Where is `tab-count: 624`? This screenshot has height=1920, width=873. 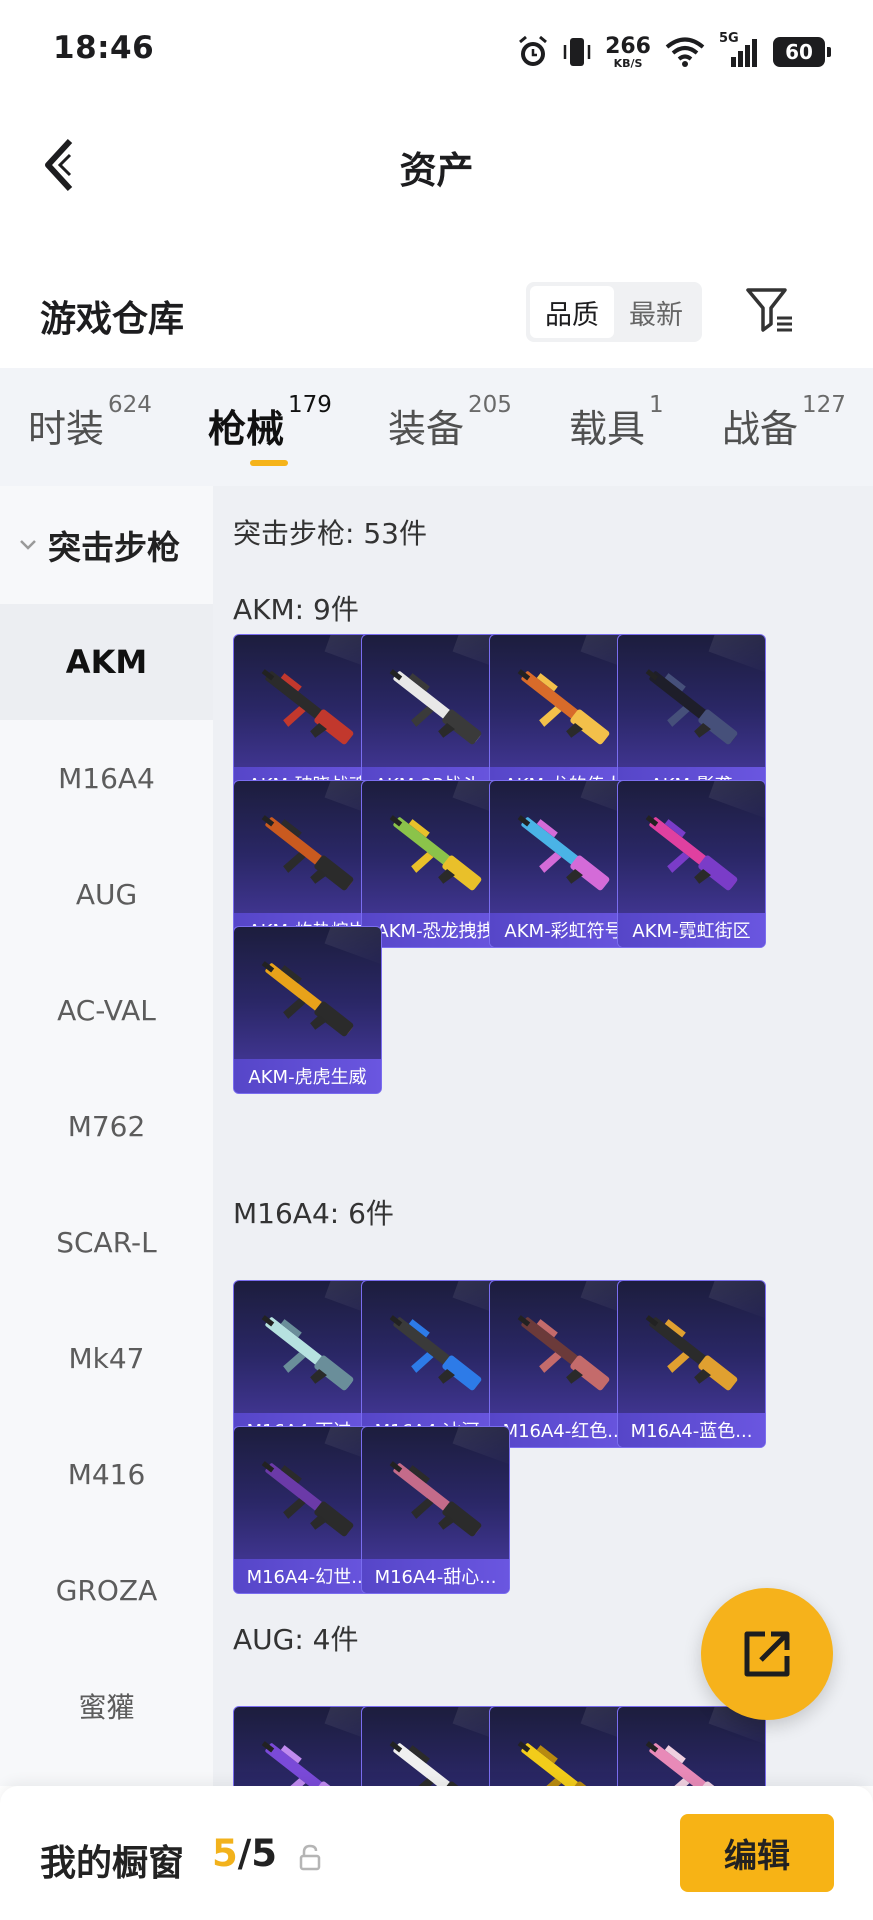 tab-count: 624 is located at coordinates (130, 405).